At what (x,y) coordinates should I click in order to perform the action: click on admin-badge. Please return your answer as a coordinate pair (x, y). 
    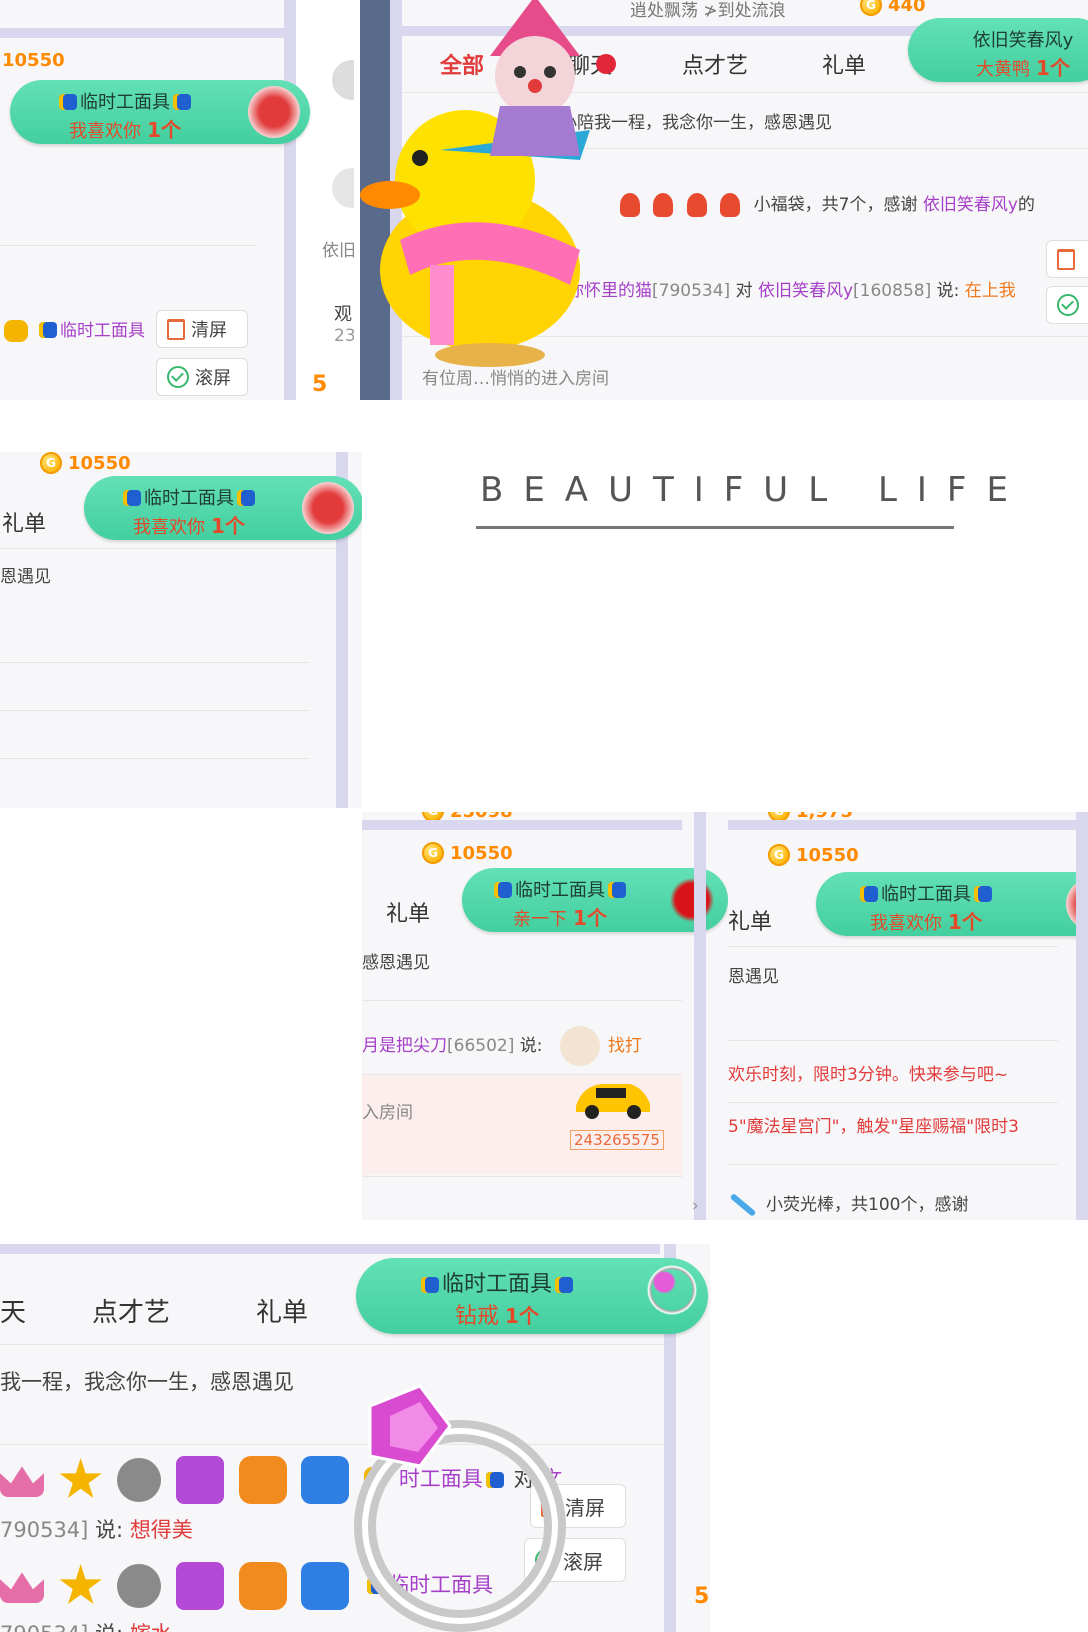
    Looking at the image, I should click on (16, 331).